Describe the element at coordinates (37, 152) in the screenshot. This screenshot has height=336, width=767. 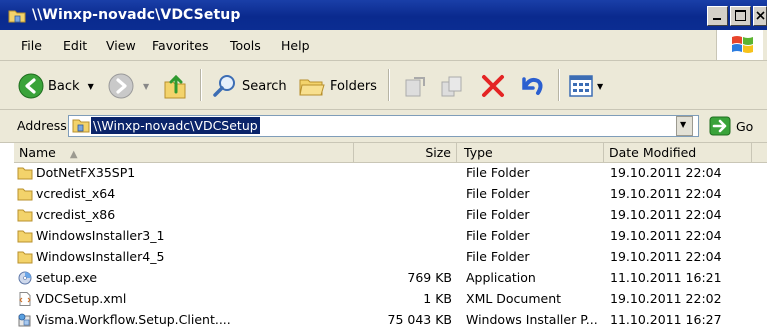
I see `column-header-name-label: Name` at that location.